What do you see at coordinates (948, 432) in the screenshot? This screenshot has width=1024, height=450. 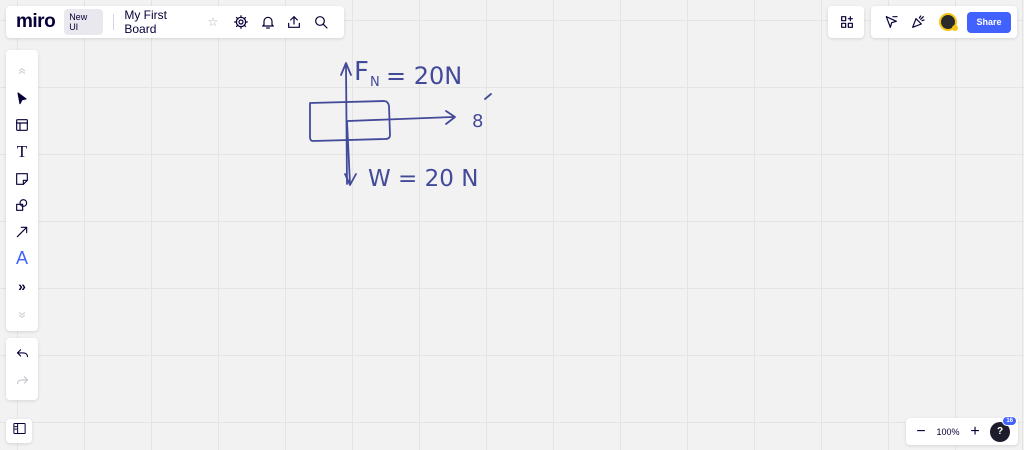 I see `zoom-level: 100%` at bounding box center [948, 432].